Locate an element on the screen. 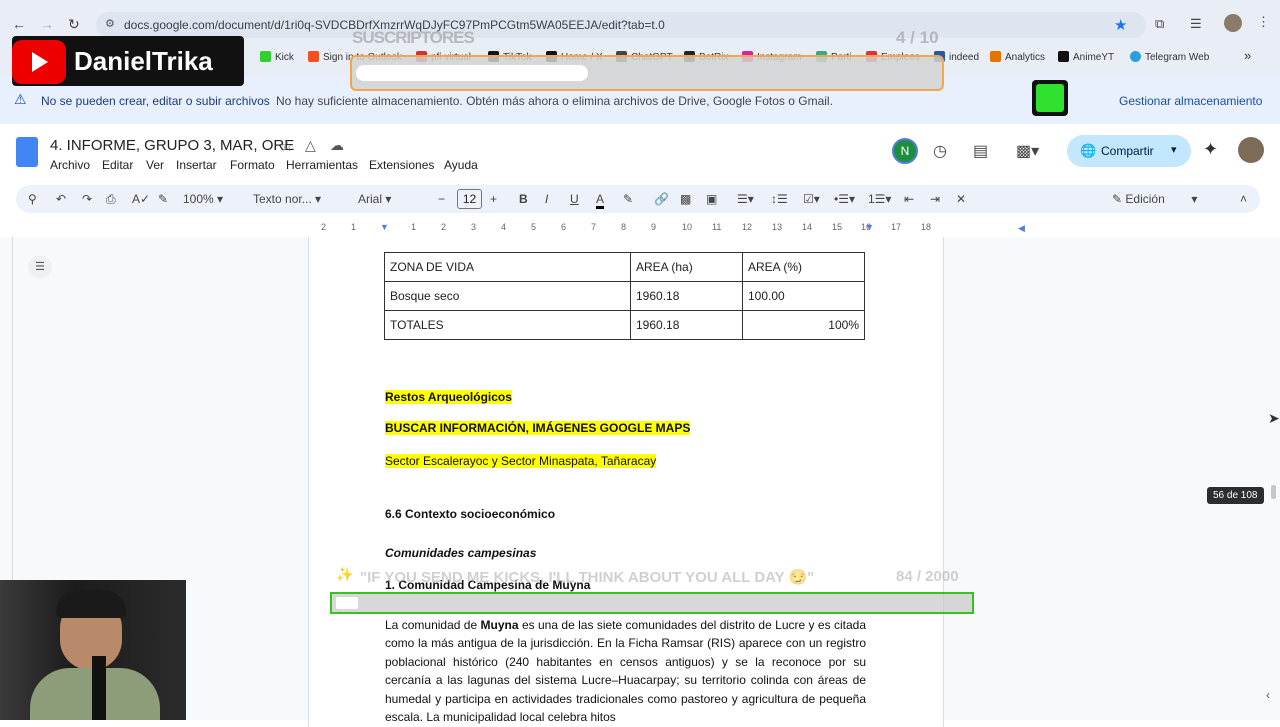  add-comment-icon: ▩ is located at coordinates (685, 199).